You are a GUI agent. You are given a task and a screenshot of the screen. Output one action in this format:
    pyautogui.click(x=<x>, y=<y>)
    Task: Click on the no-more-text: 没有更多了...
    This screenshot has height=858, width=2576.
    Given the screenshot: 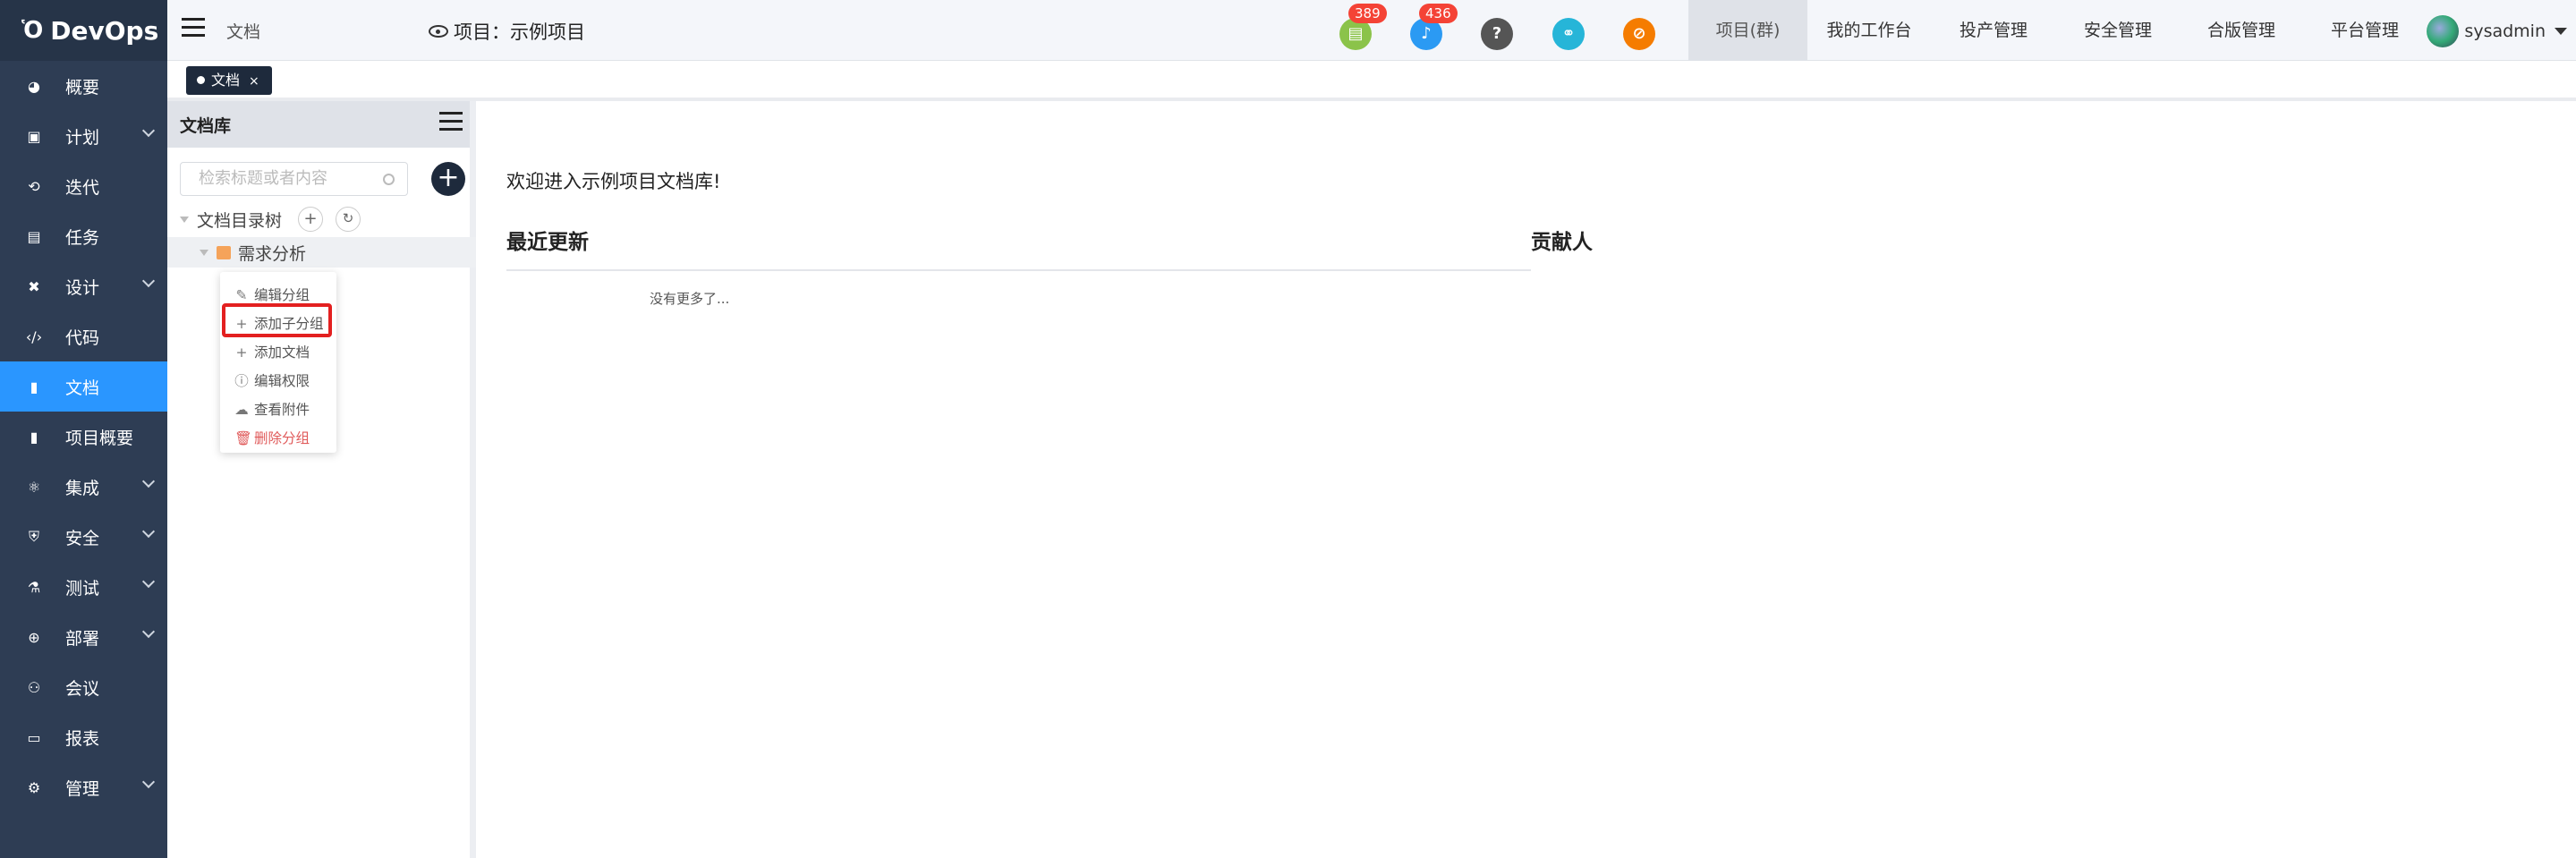 What is the action you would take?
    pyautogui.click(x=690, y=299)
    